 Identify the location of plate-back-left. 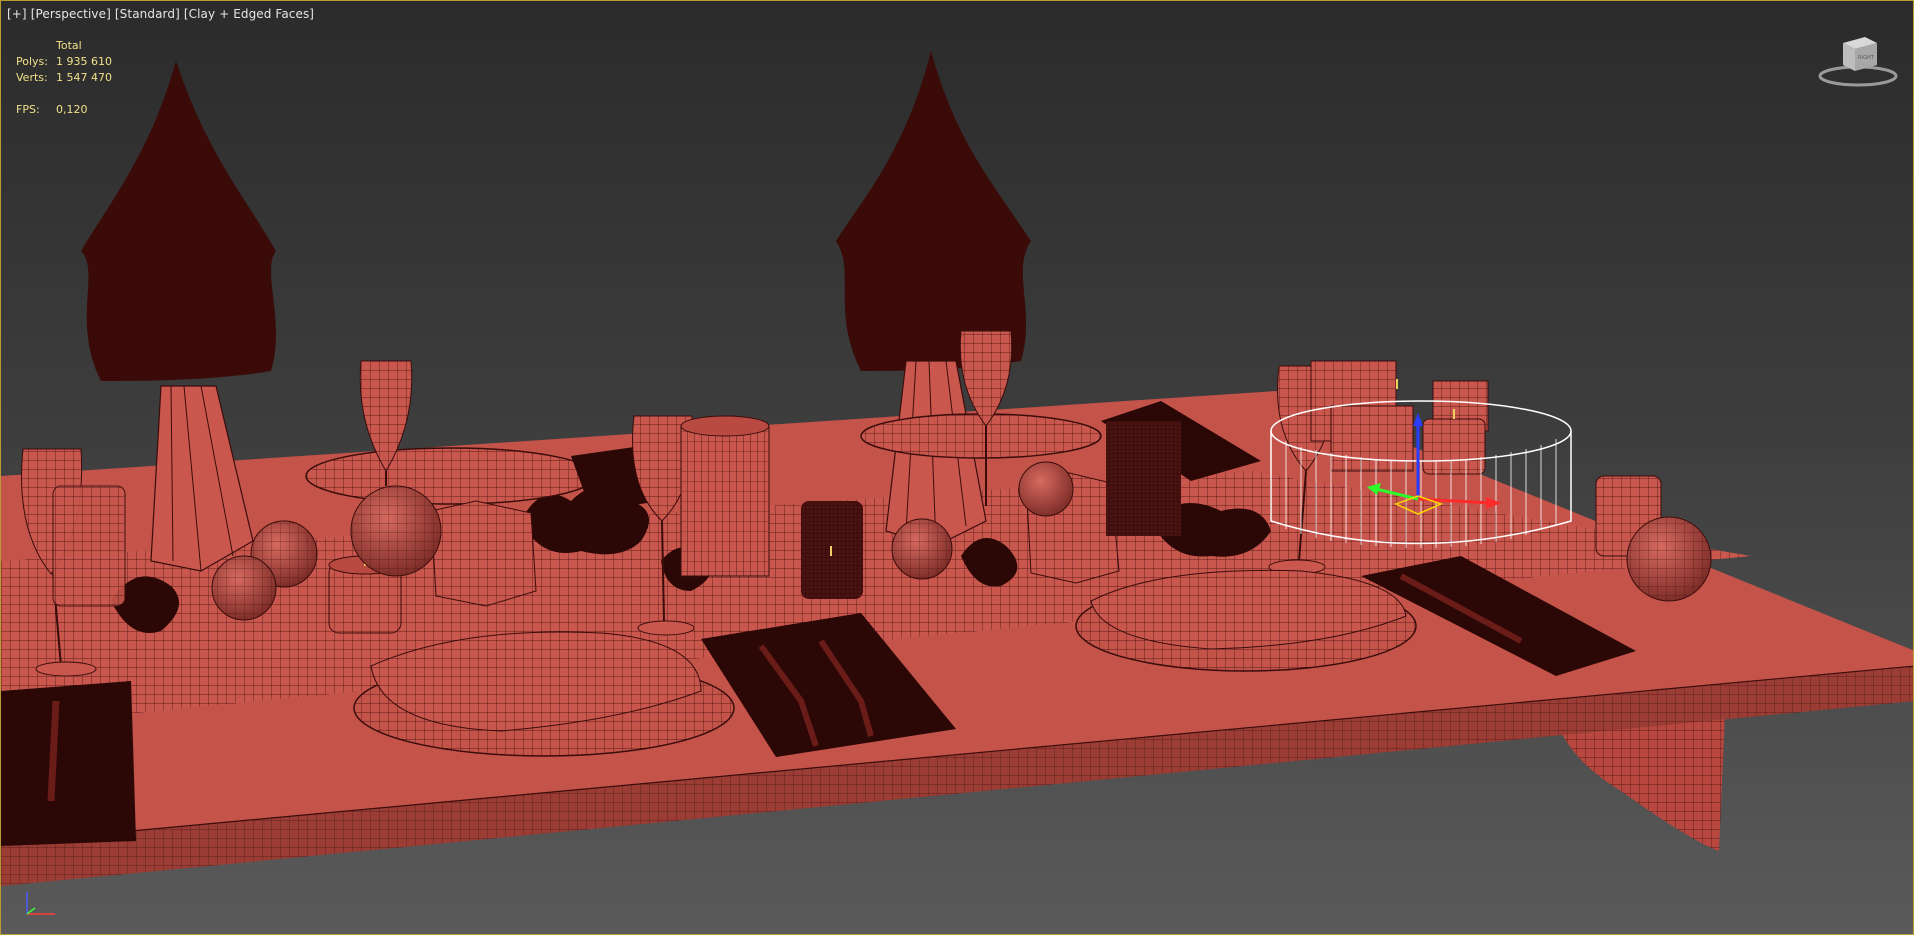
(451, 476).